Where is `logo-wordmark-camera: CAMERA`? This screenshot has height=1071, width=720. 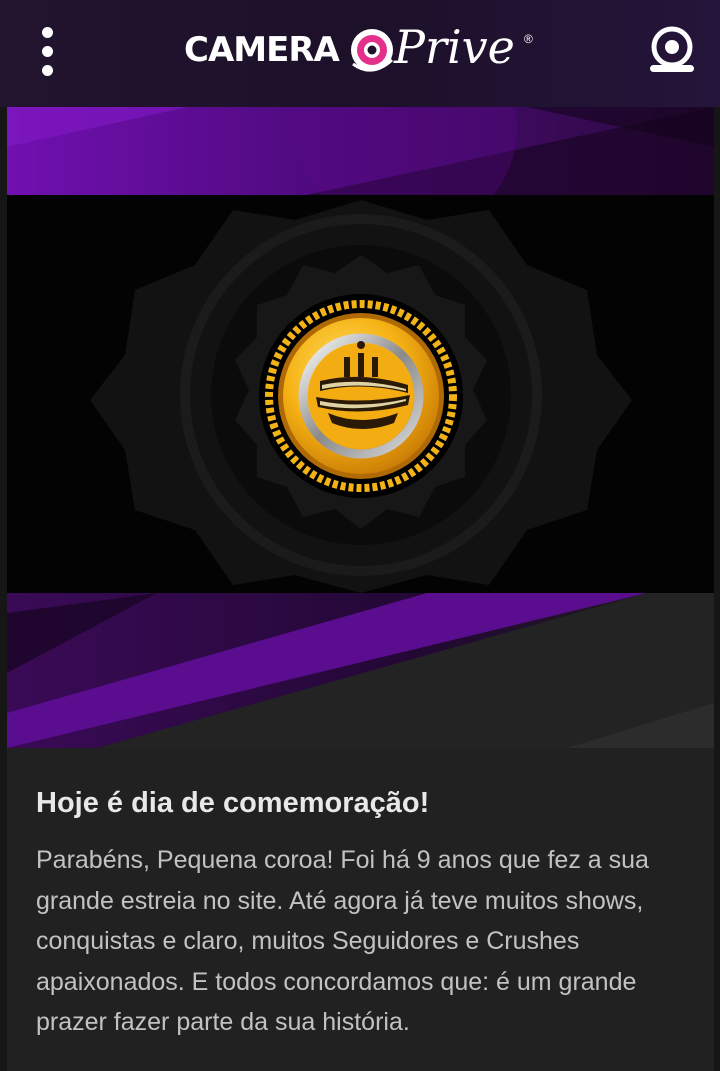
logo-wordmark-camera: CAMERA is located at coordinates (262, 50).